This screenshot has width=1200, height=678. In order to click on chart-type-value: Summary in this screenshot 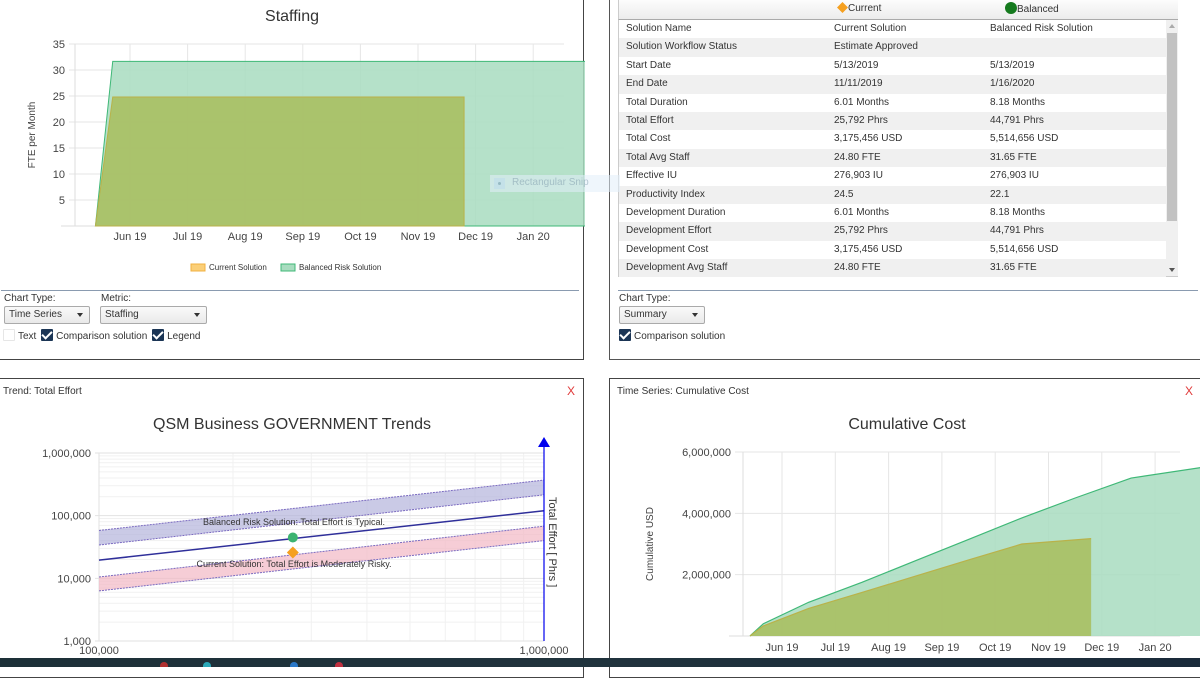, I will do `click(645, 314)`.